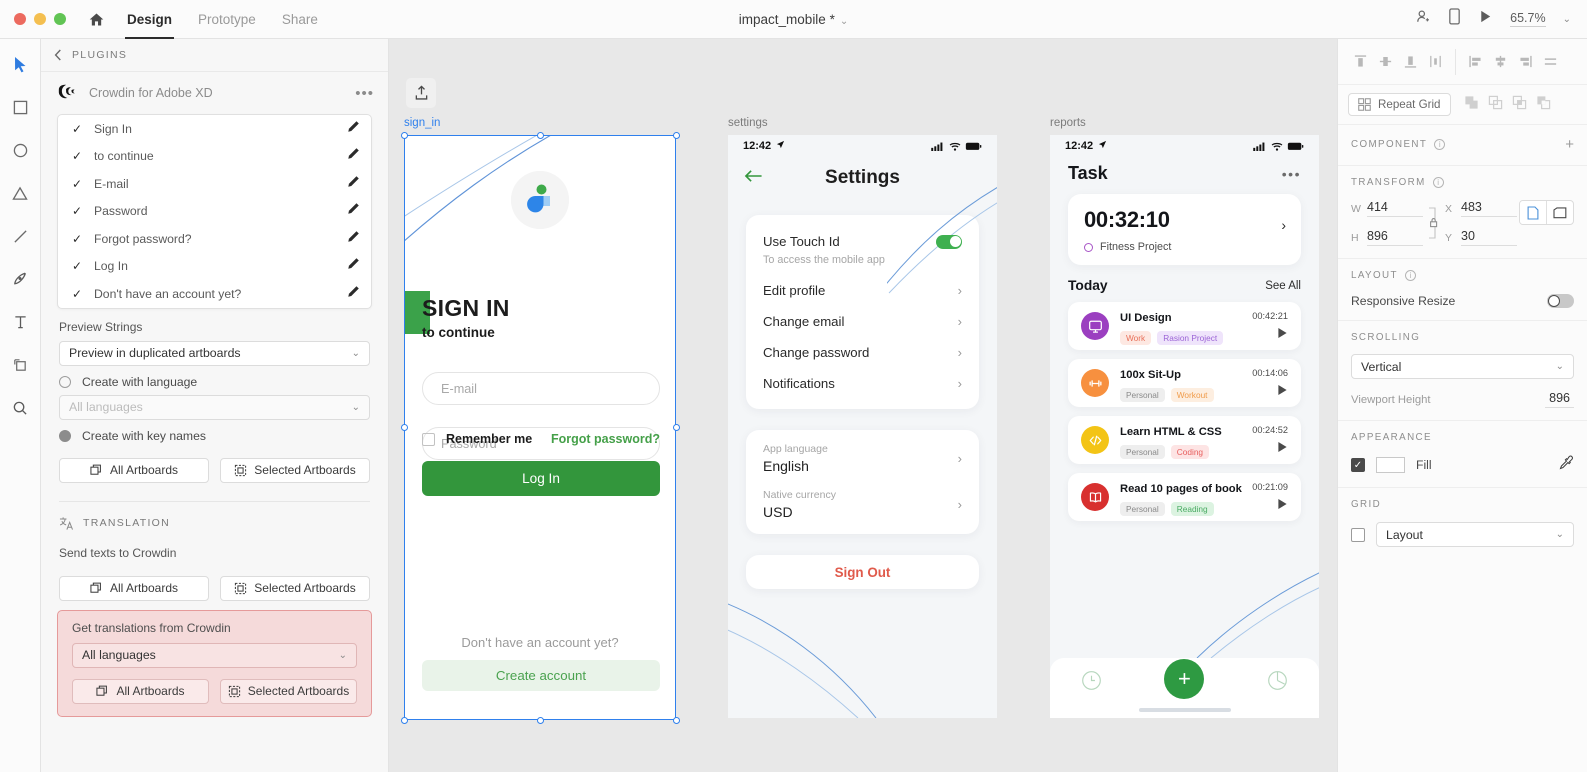 The height and width of the screenshot is (772, 1587). Describe the element at coordinates (1435, 61) in the screenshot. I see `align-horizontal-center-icon` at that location.